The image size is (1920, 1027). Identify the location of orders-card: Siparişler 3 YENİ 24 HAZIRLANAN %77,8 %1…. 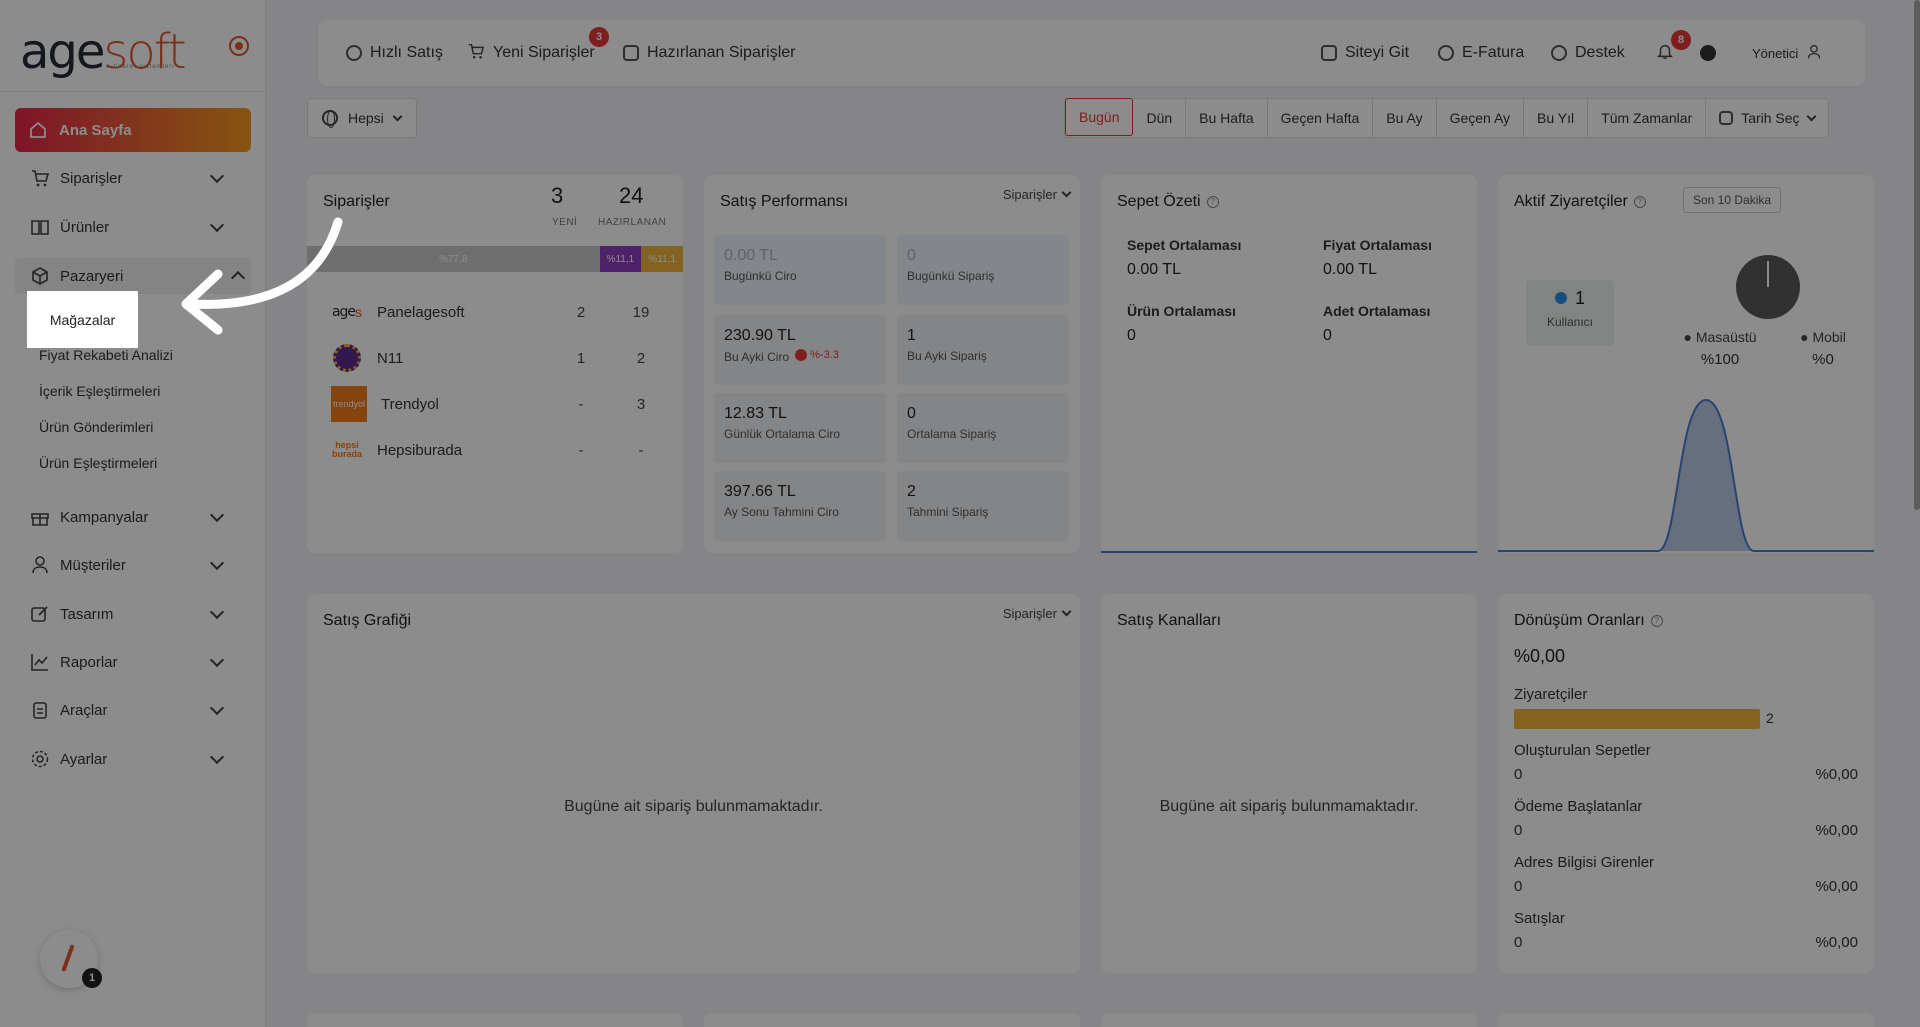
(495, 364).